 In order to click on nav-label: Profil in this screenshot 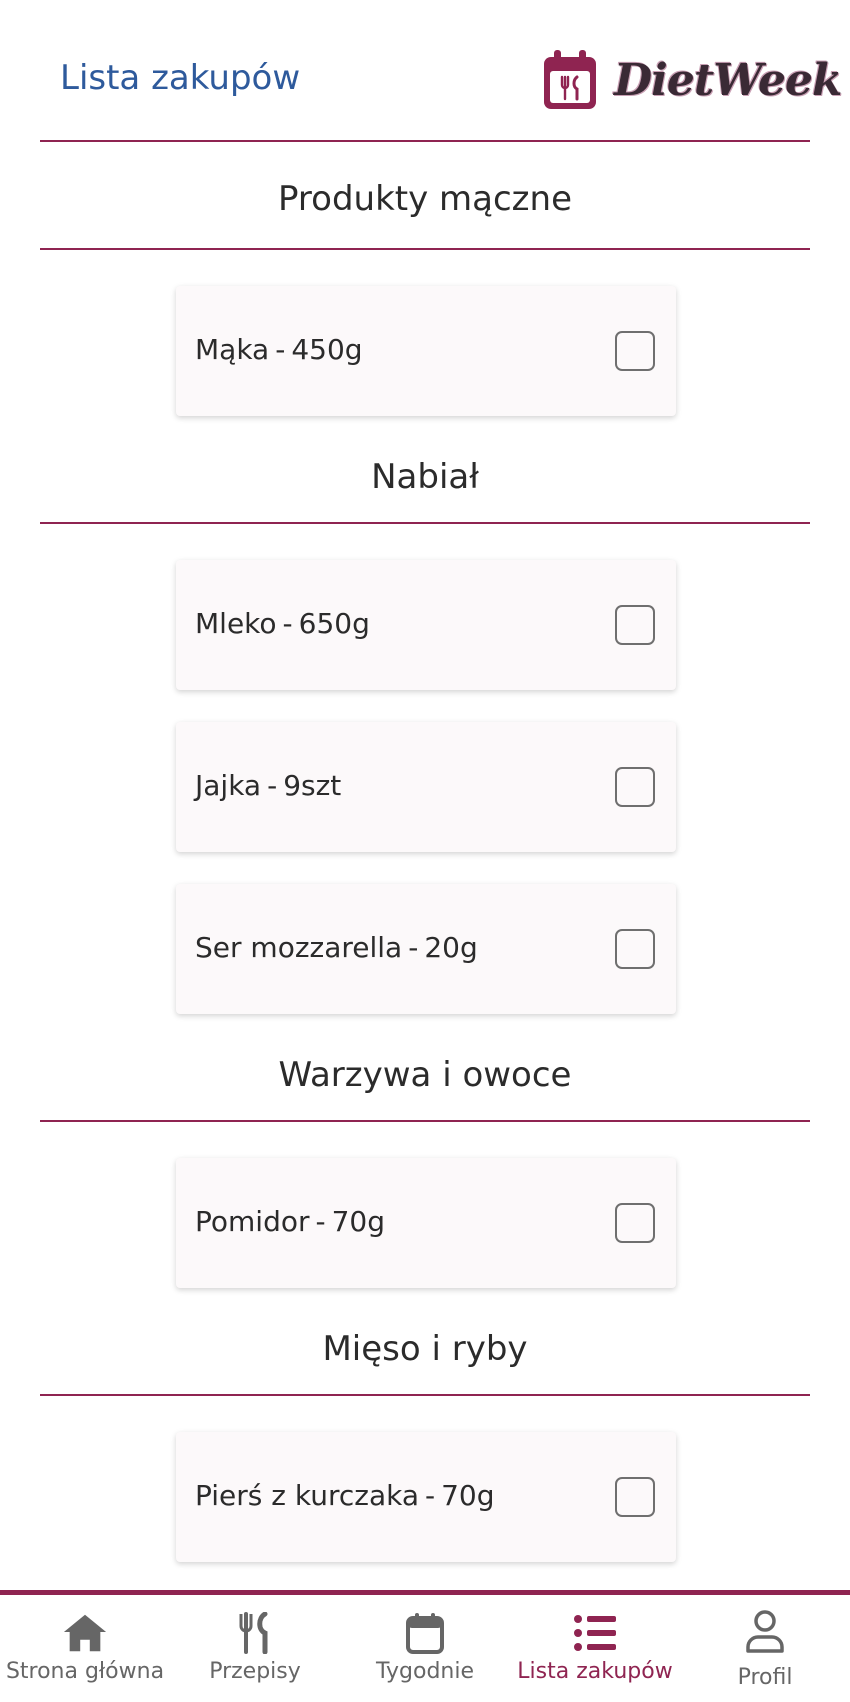, I will do `click(765, 1677)`.